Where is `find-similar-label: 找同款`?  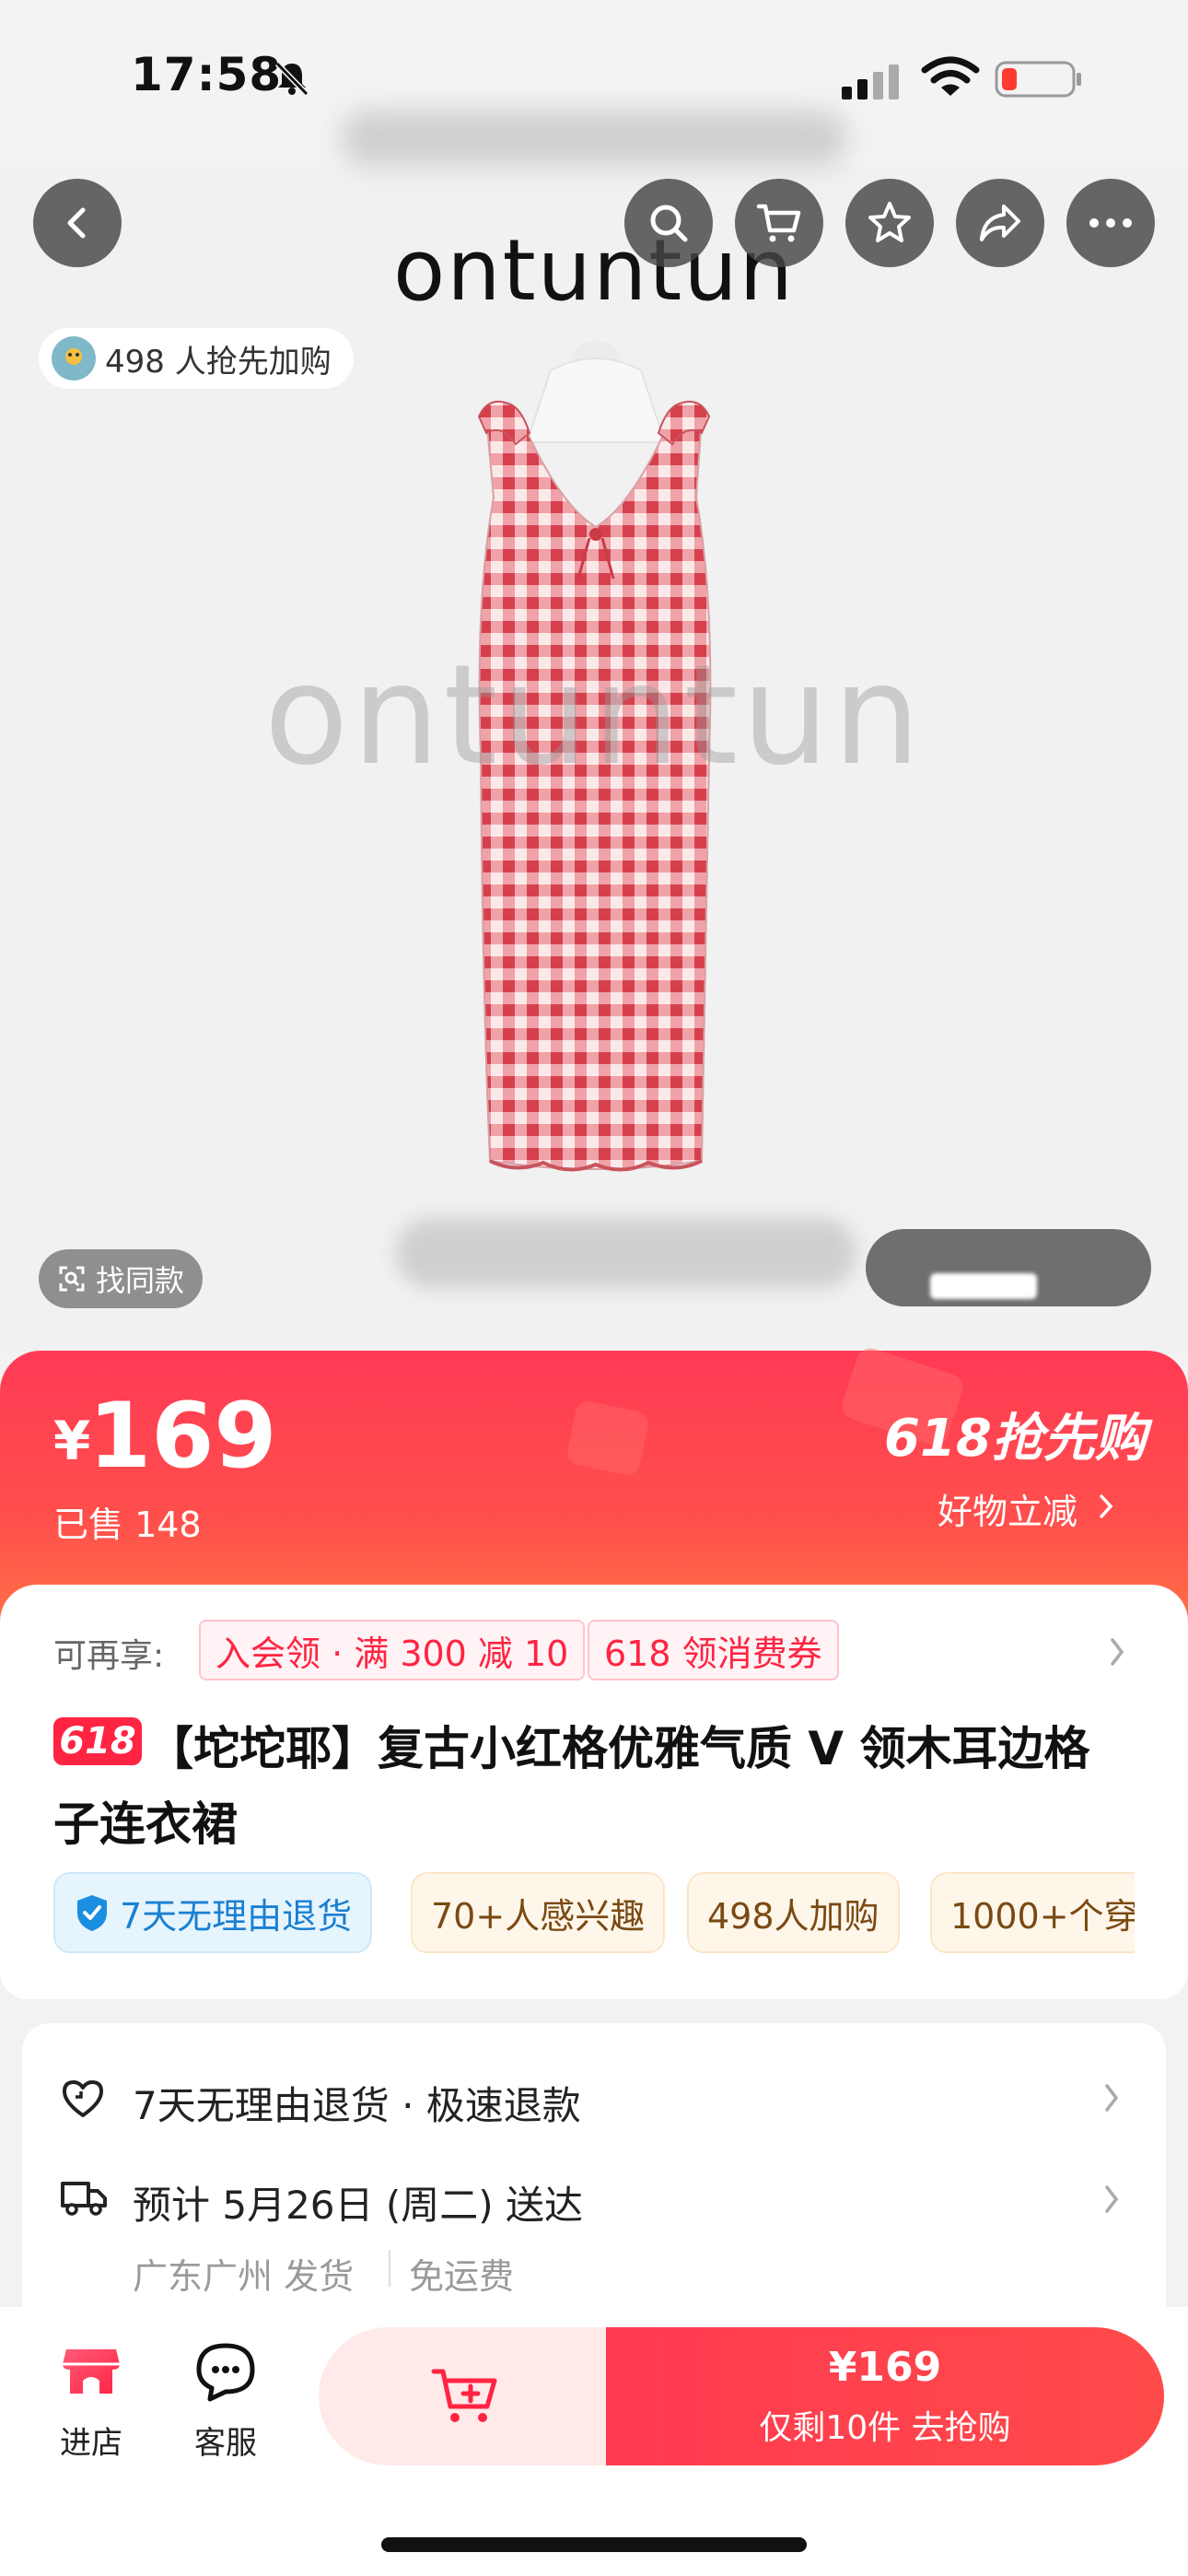 find-similar-label: 找同款 is located at coordinates (140, 1280).